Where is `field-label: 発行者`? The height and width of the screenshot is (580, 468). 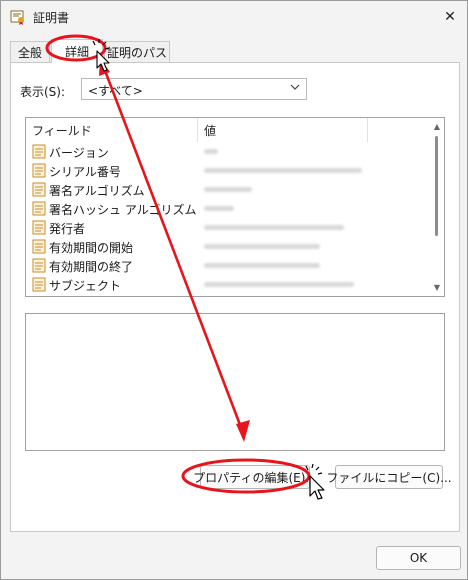
field-label: 発行者 is located at coordinates (67, 229).